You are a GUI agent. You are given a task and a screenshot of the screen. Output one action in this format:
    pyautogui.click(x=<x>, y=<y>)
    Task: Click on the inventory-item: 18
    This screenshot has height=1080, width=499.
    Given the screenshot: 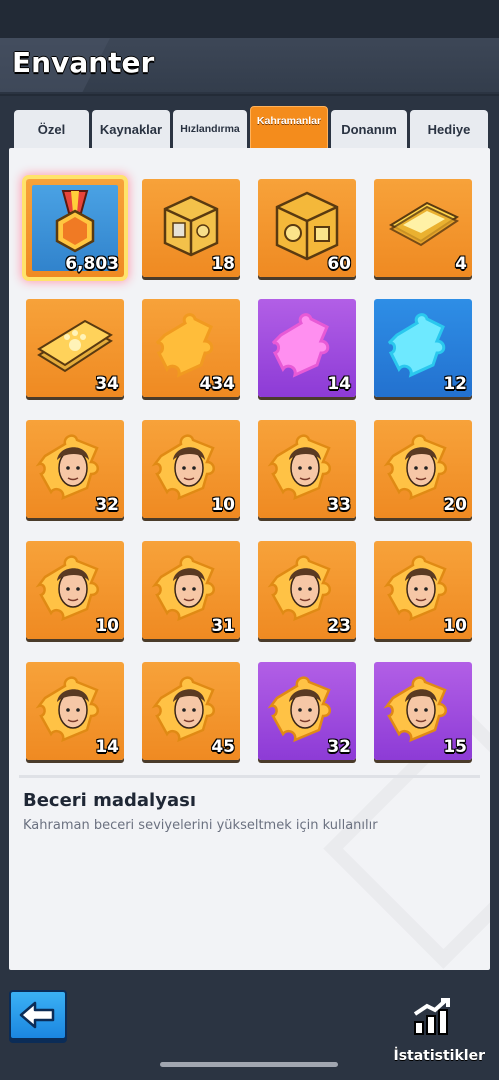 What is the action you would take?
    pyautogui.click(x=191, y=228)
    